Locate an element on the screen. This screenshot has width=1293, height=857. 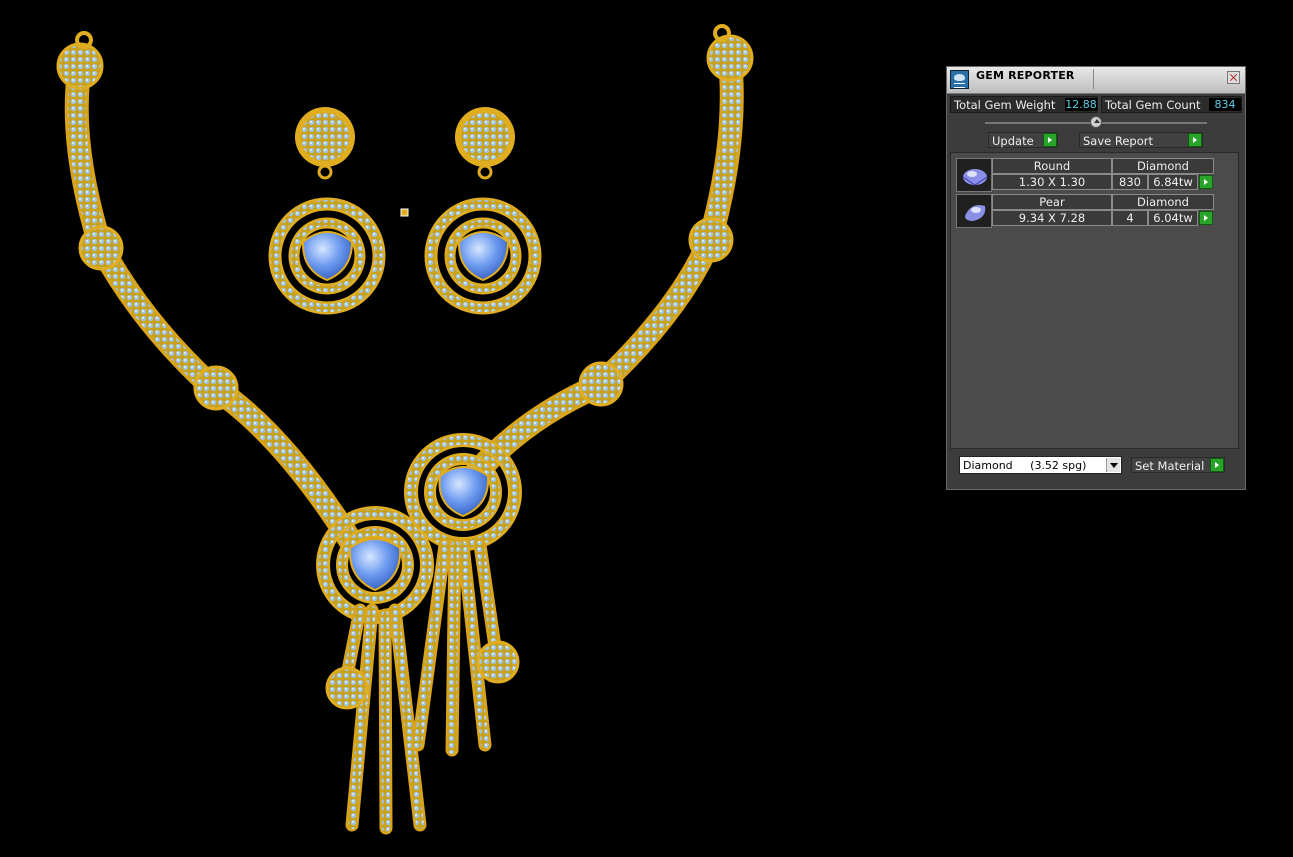
gem-weight: 6.04tw is located at coordinates (1173, 218).